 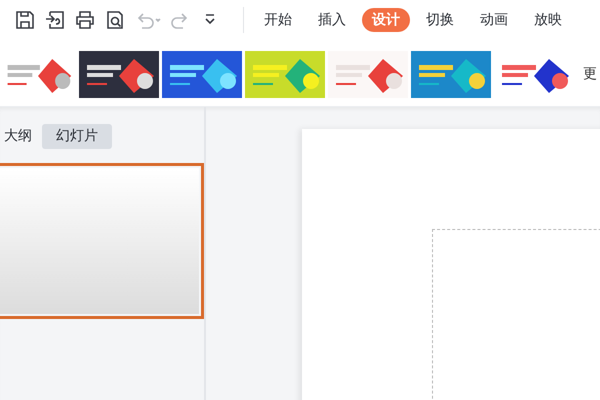 What do you see at coordinates (332, 20) in the screenshot?
I see `ribbon-tab: 插入` at bounding box center [332, 20].